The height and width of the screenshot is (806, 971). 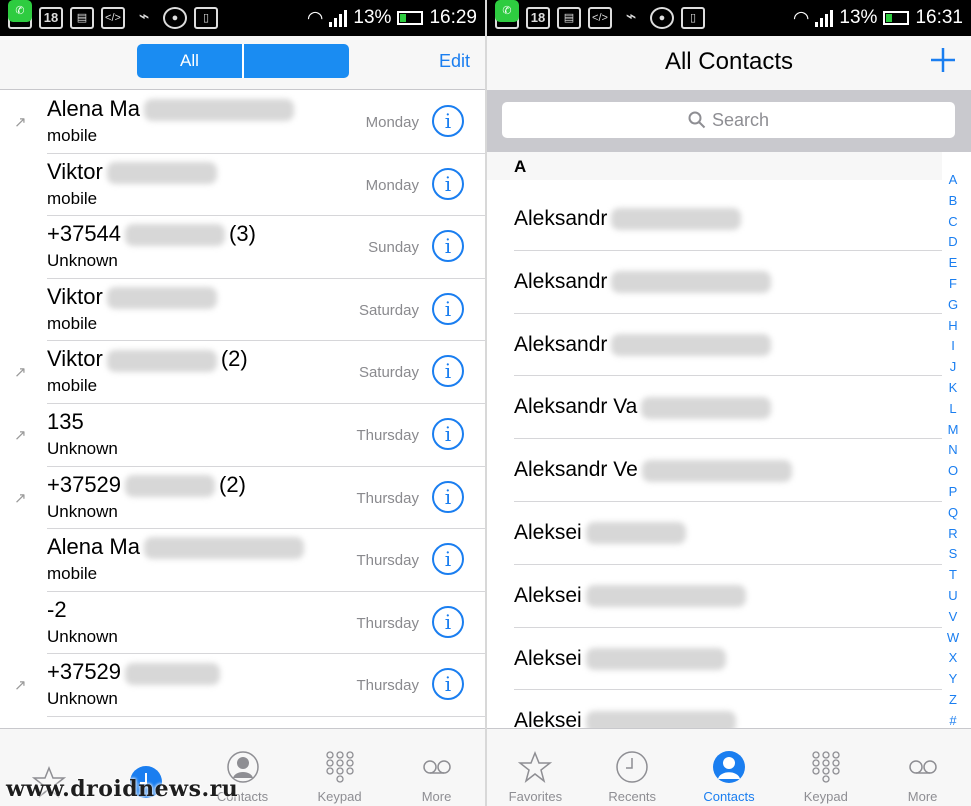 What do you see at coordinates (952, 534) in the screenshot?
I see `index-letter-R: R` at bounding box center [952, 534].